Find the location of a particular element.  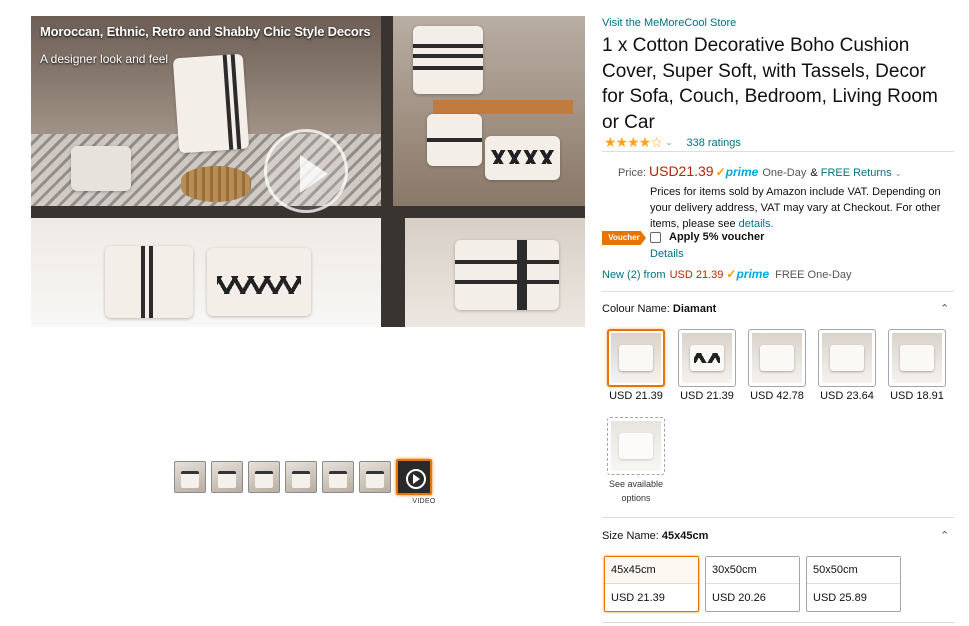

swatch-price: USD 18.91 is located at coordinates (917, 396).